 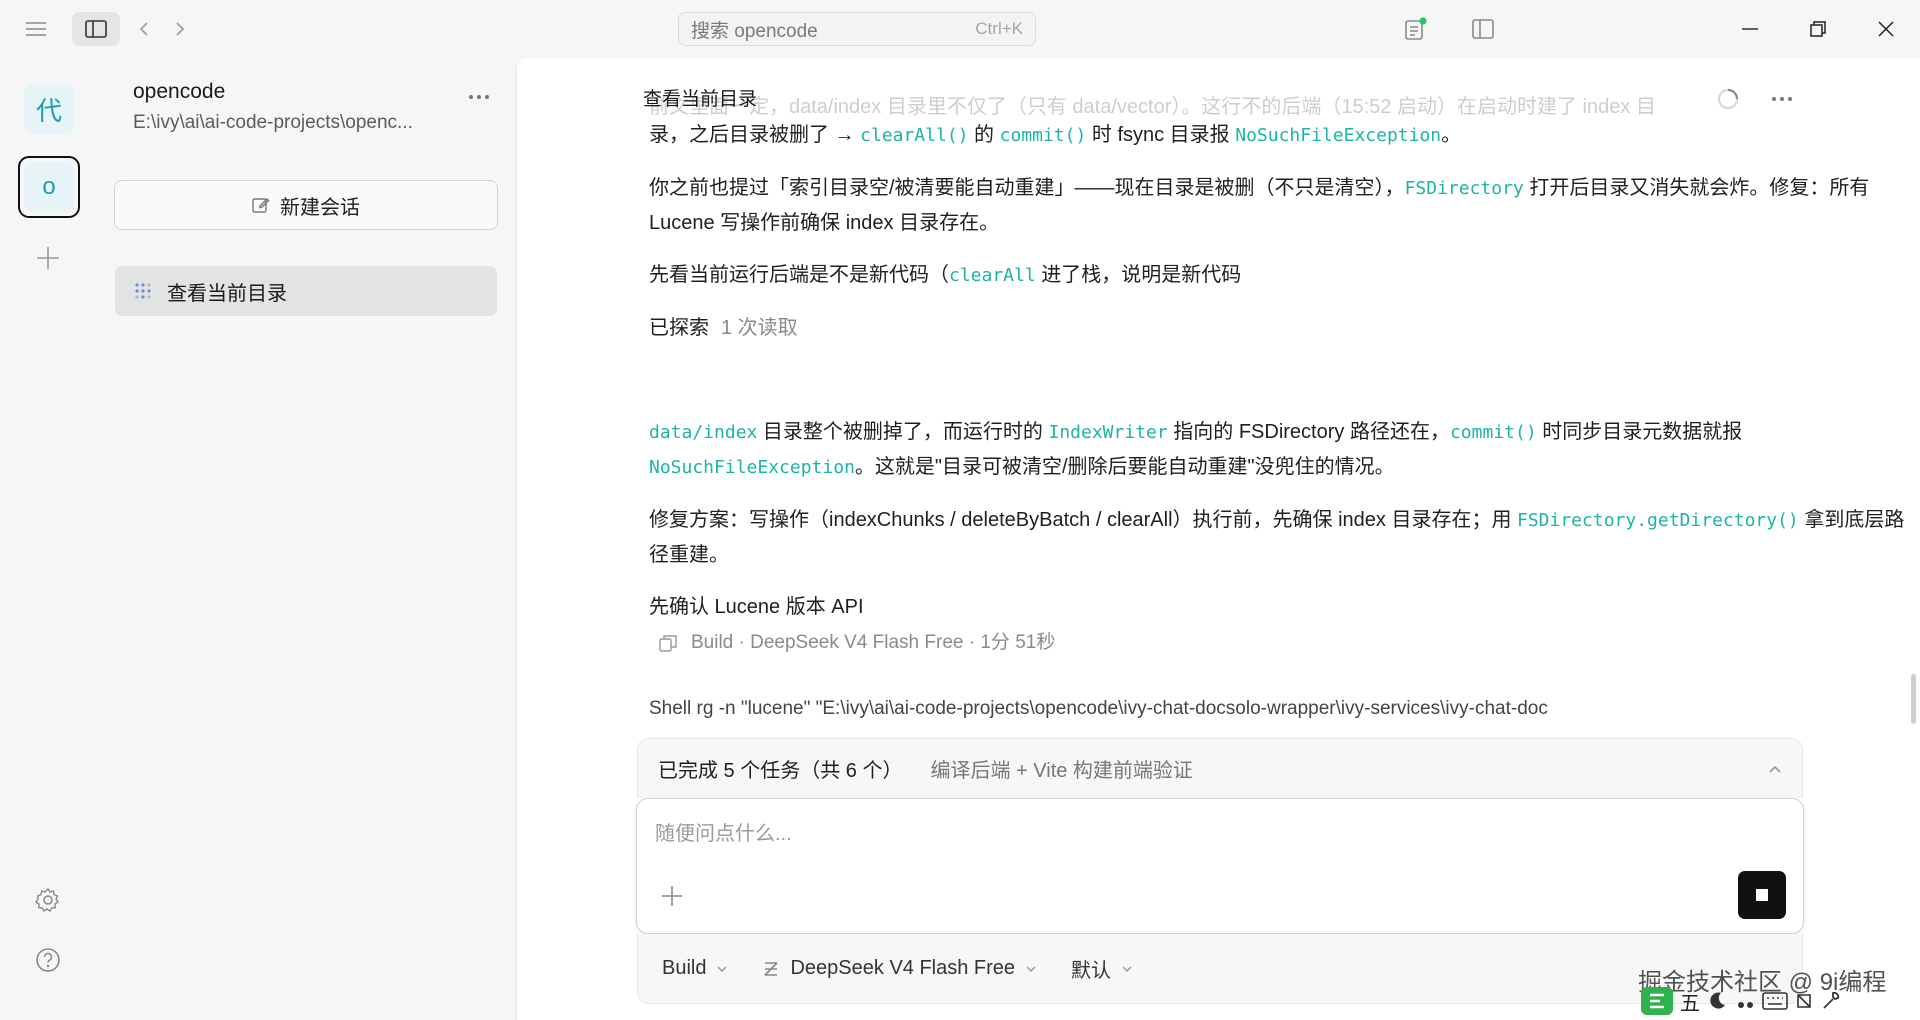 I want to click on text: 时同步目录元数据就报, so click(x=1639, y=432).